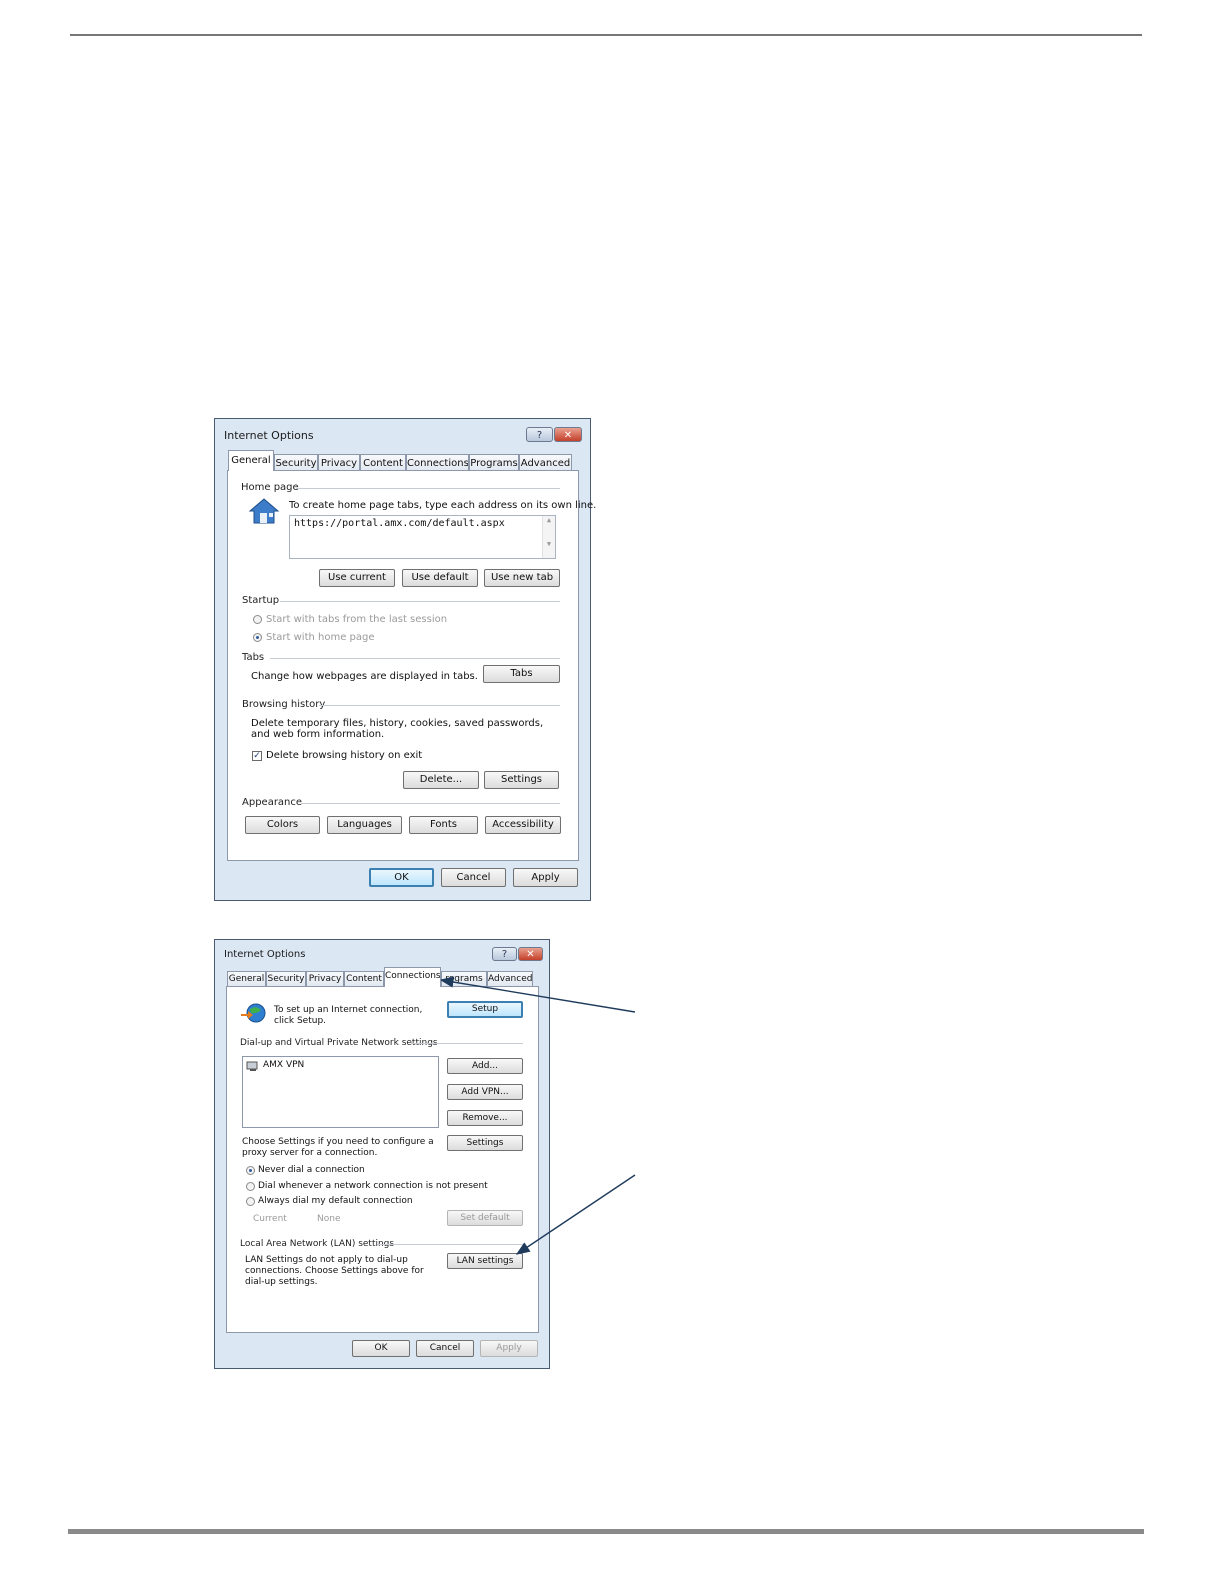 The height and width of the screenshot is (1584, 1224). Describe the element at coordinates (251, 460) in the screenshot. I see `tab-general: General` at that location.